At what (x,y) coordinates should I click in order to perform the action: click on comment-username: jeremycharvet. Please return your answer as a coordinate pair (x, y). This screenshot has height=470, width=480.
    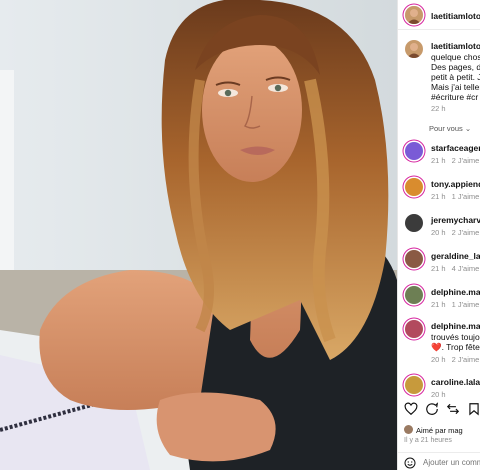
    Looking at the image, I should click on (455, 220).